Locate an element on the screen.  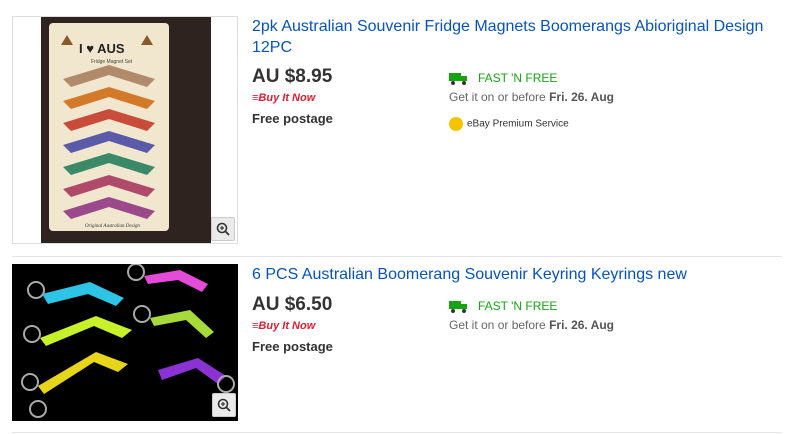
card-title-text: I ♥ AUS is located at coordinates (102, 48).